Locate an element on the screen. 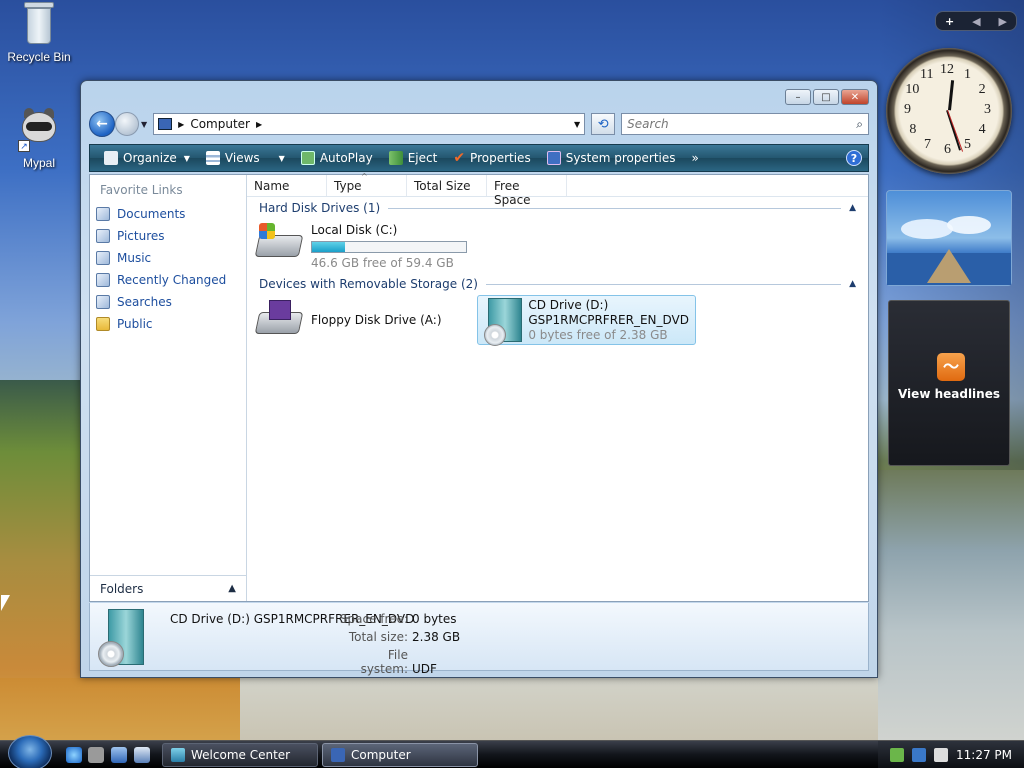  slideshow-gadget is located at coordinates (949, 238).